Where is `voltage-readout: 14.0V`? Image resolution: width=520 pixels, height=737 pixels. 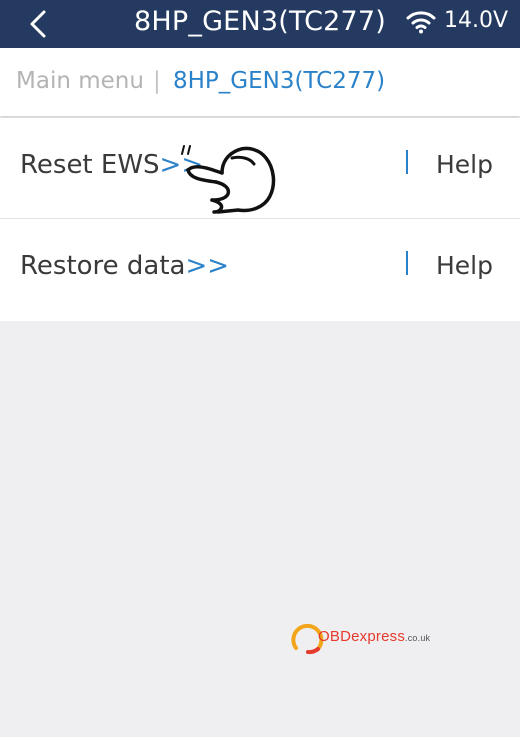 voltage-readout: 14.0V is located at coordinates (476, 20).